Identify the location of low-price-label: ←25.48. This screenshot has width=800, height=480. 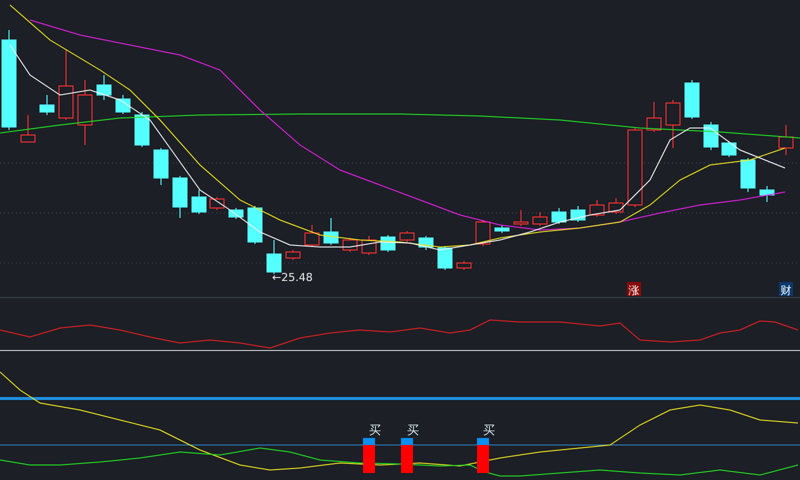
(292, 277).